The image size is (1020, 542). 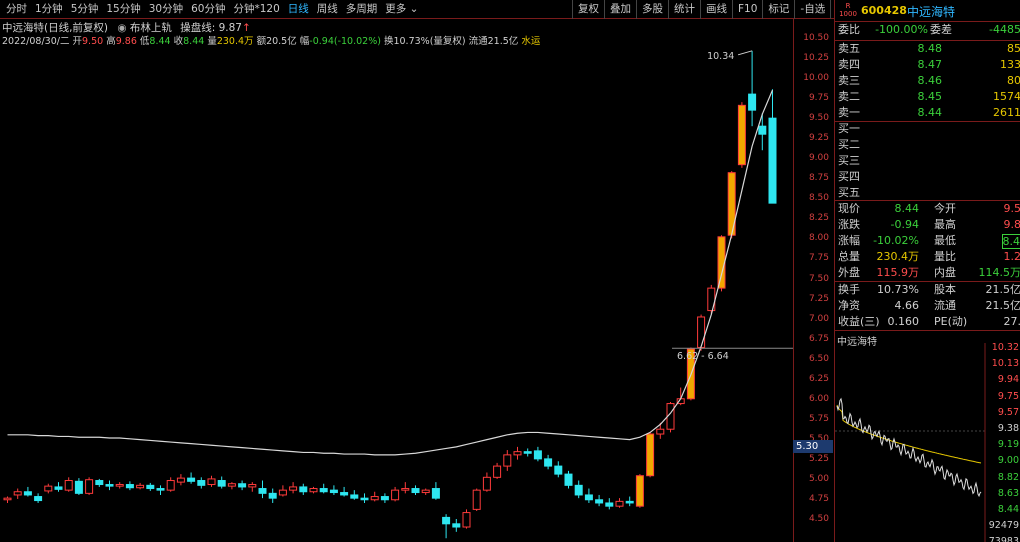 I want to click on mini-chart-tick: 10.13, so click(x=1005, y=364).